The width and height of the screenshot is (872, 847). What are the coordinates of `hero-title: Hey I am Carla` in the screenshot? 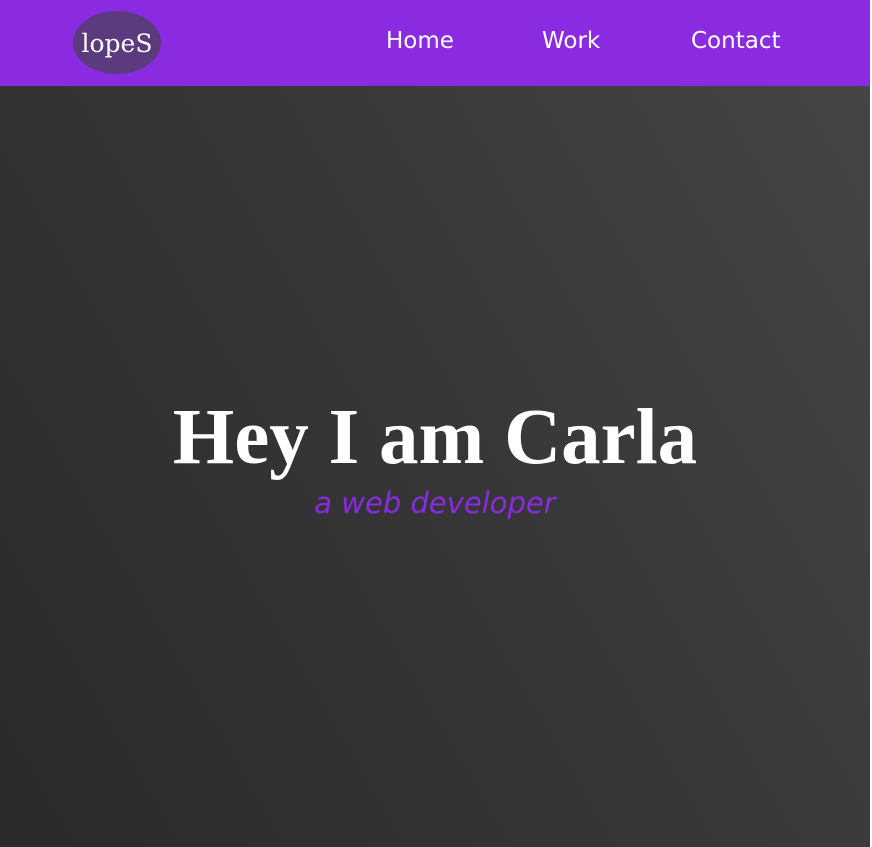 It's located at (435, 437).